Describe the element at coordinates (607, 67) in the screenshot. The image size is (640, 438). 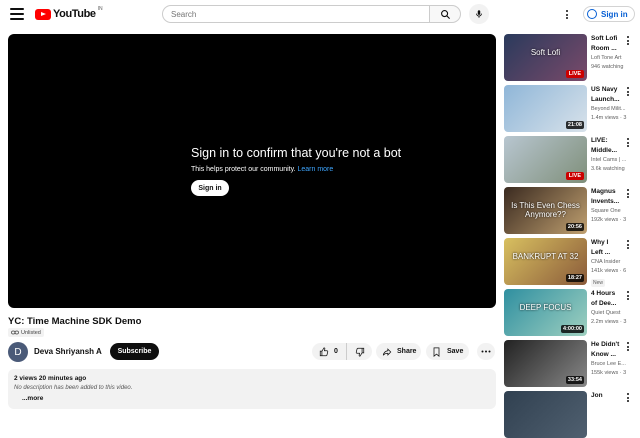
I see `recommendation-stats: 946 watching` at that location.